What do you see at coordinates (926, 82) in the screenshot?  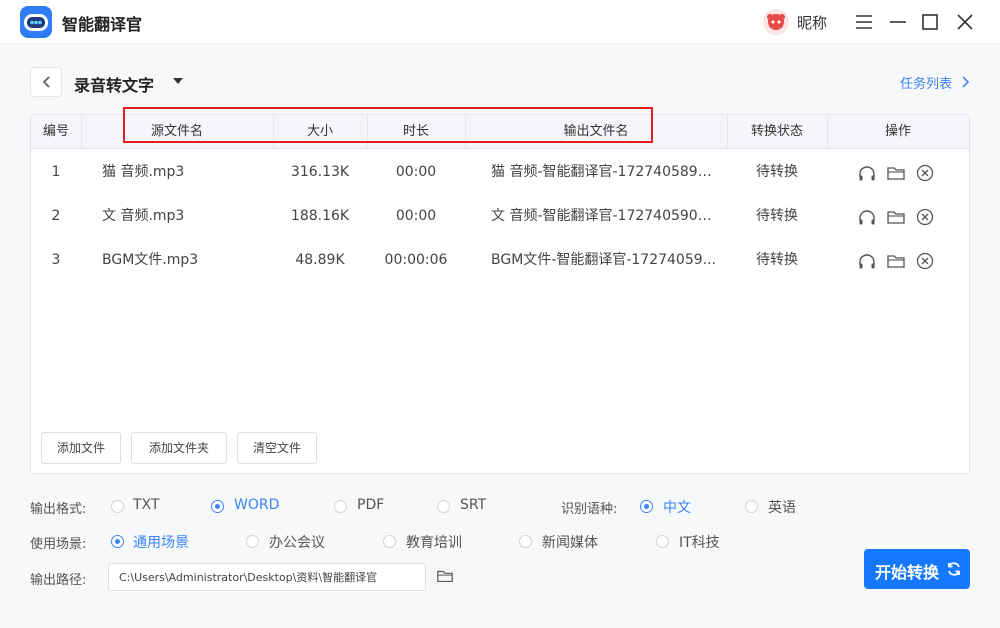 I see `task-list-link: 任务列表` at bounding box center [926, 82].